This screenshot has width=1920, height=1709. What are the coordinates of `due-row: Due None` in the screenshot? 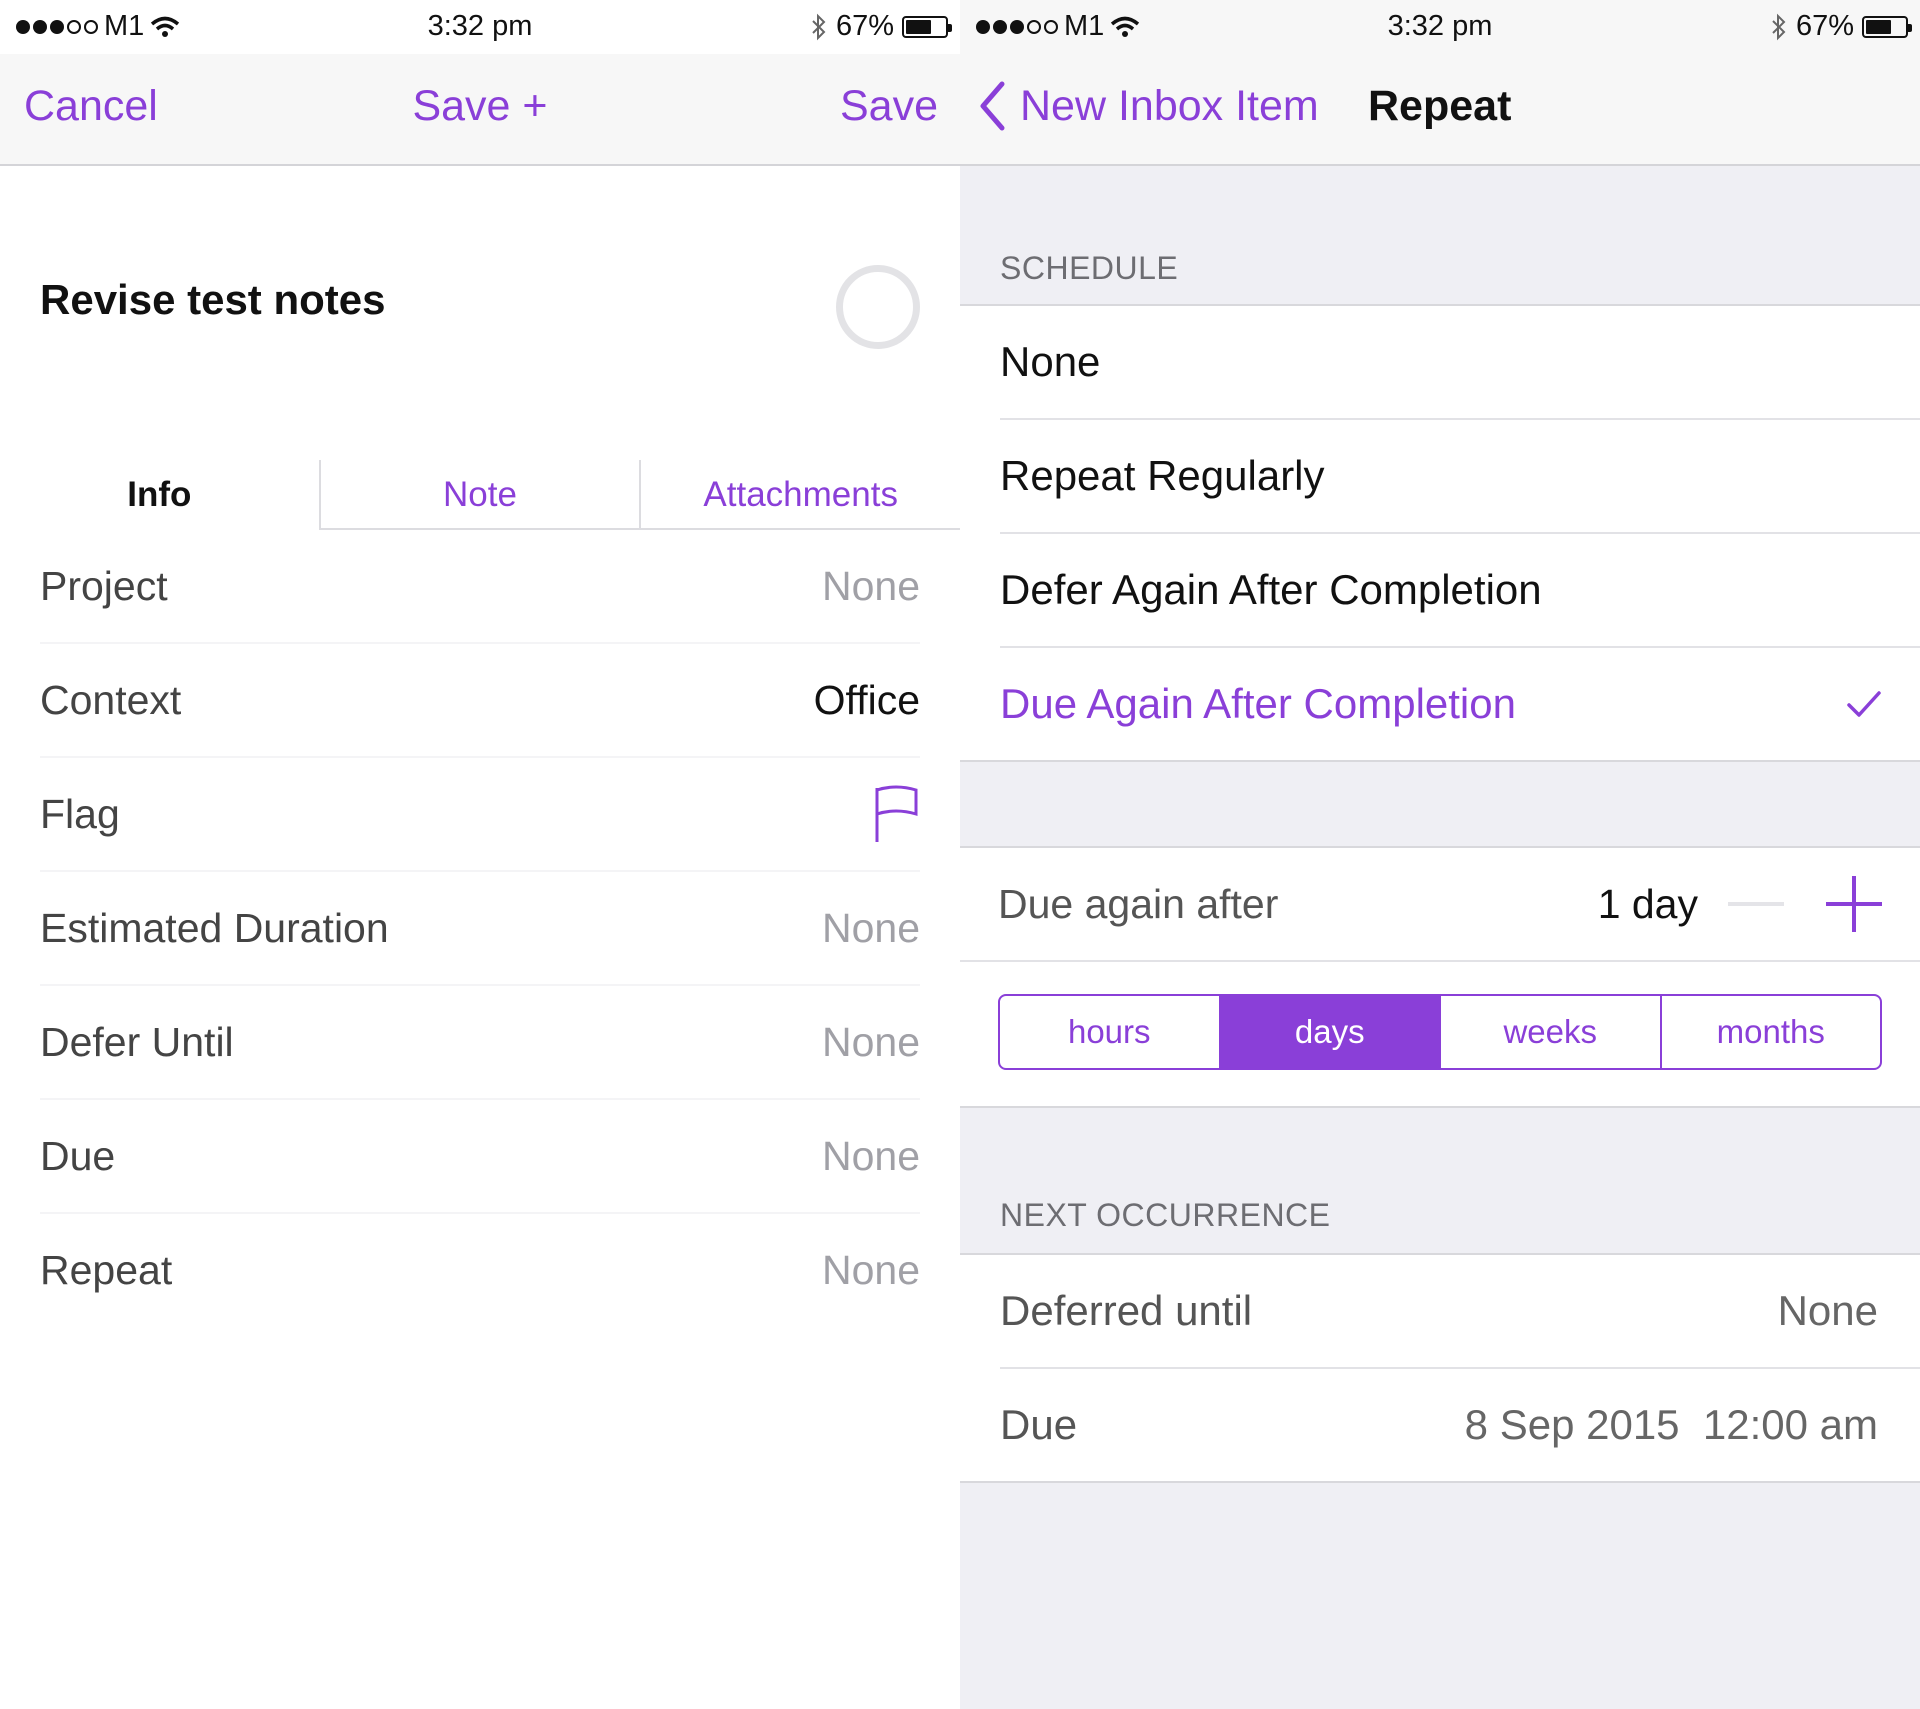 It's located at (480, 1157).